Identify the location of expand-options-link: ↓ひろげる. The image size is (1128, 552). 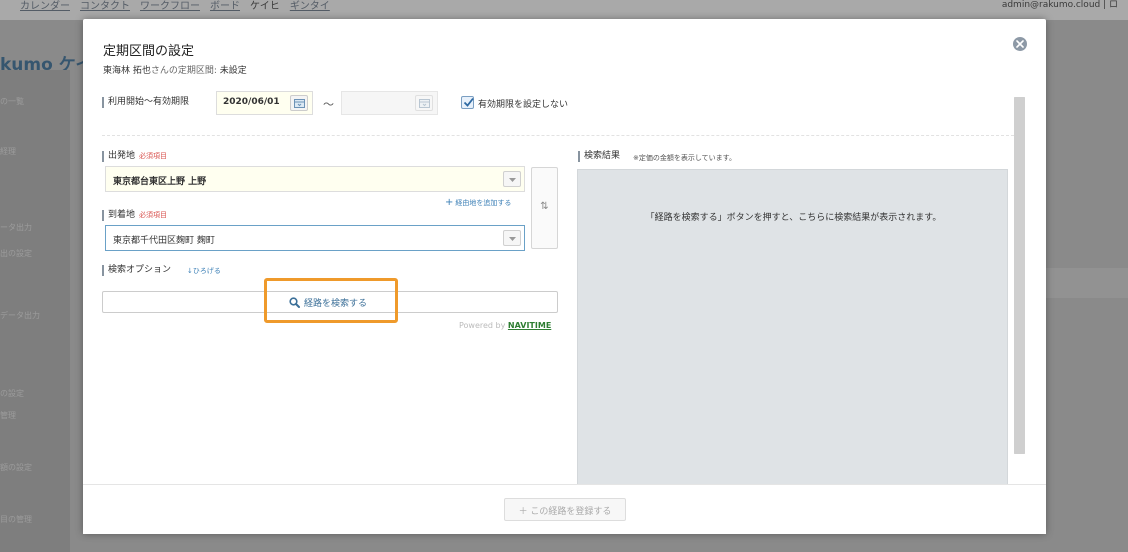
(204, 271).